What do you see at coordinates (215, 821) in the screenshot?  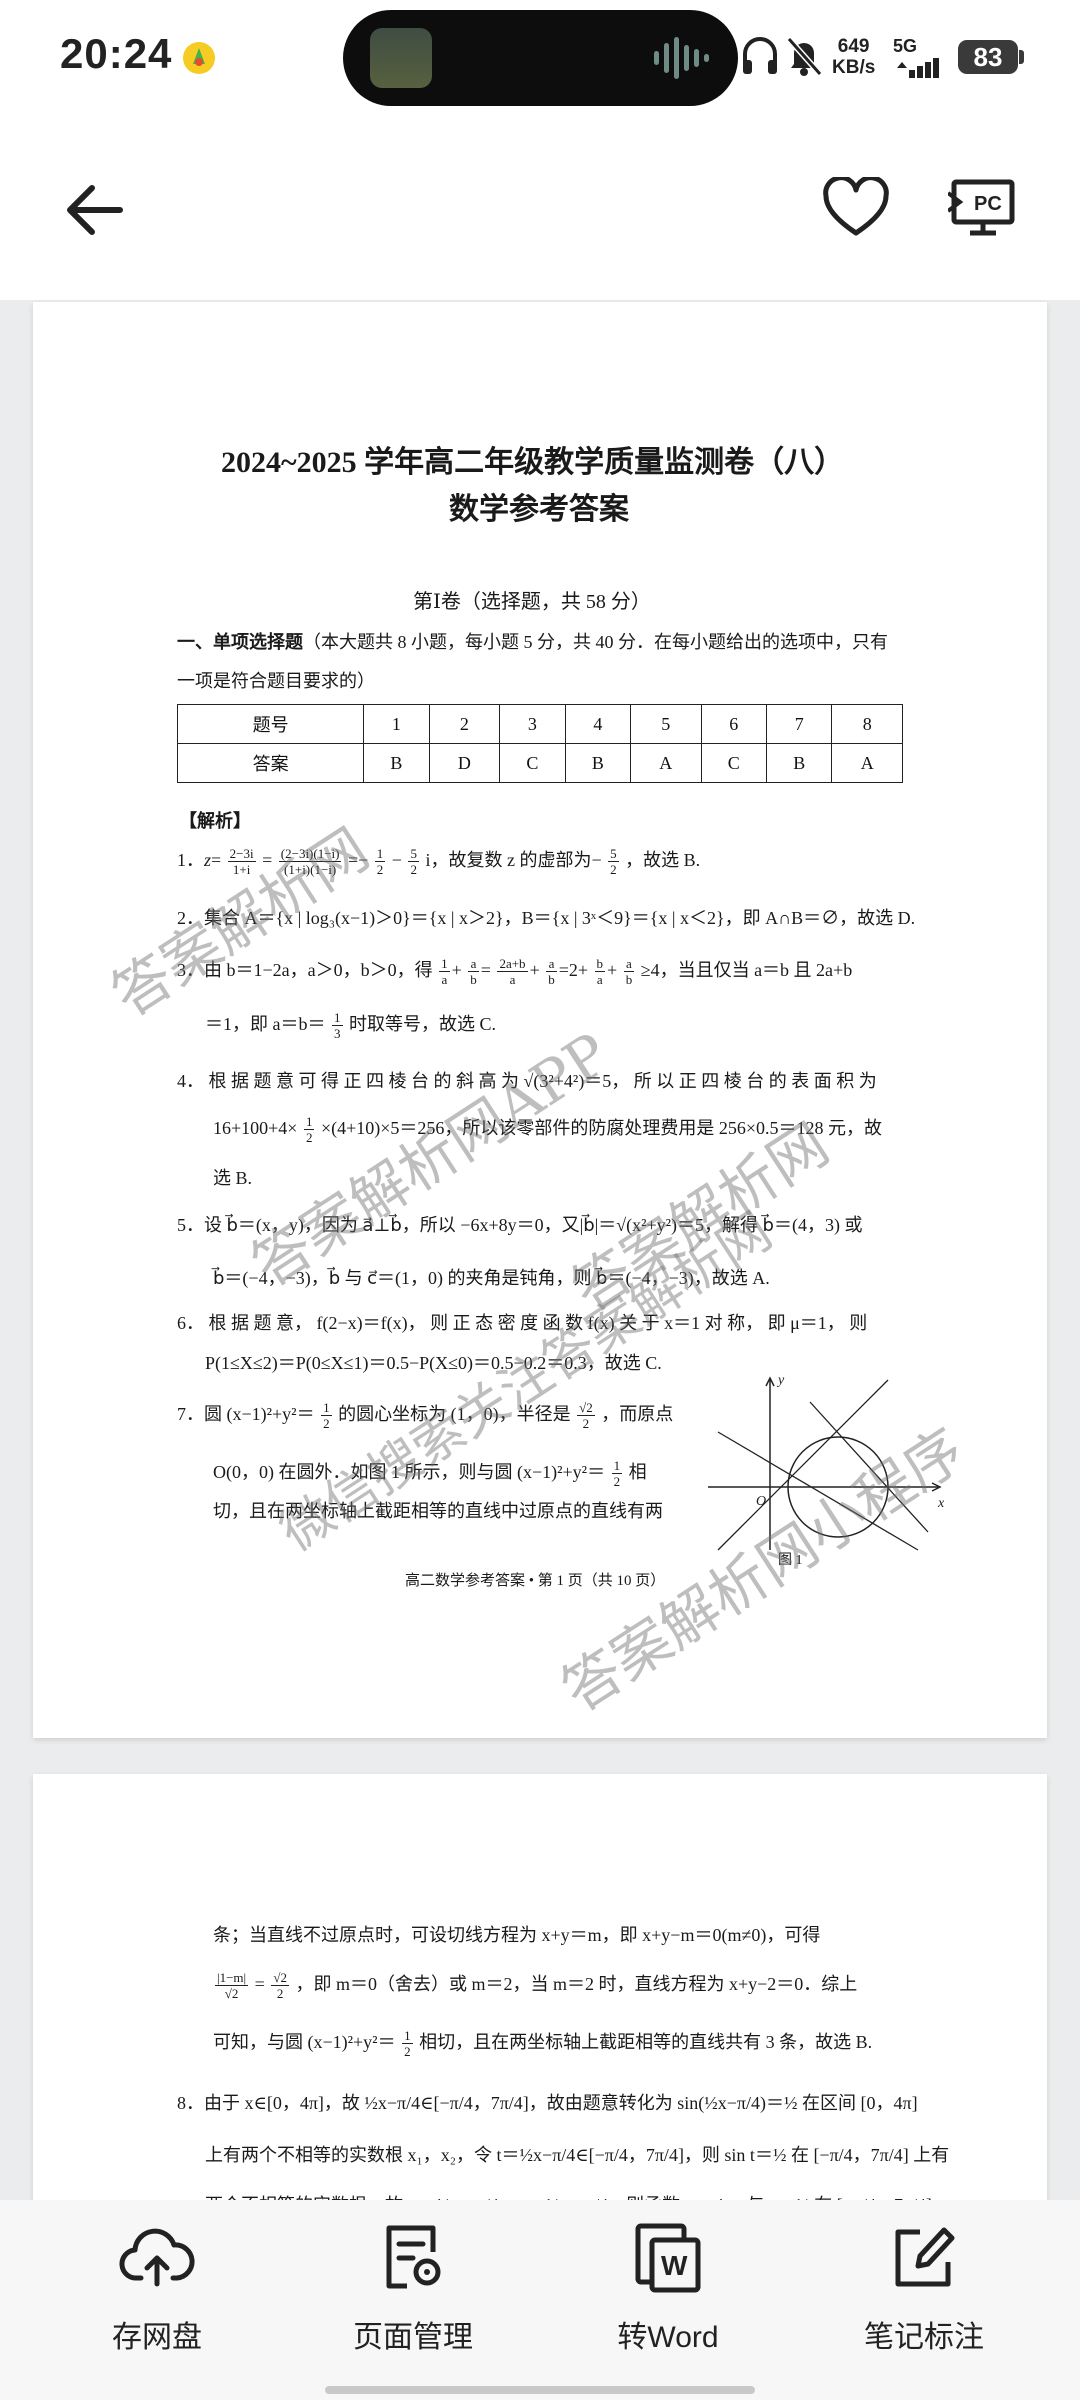 I see `analysis-label: 【解析】` at bounding box center [215, 821].